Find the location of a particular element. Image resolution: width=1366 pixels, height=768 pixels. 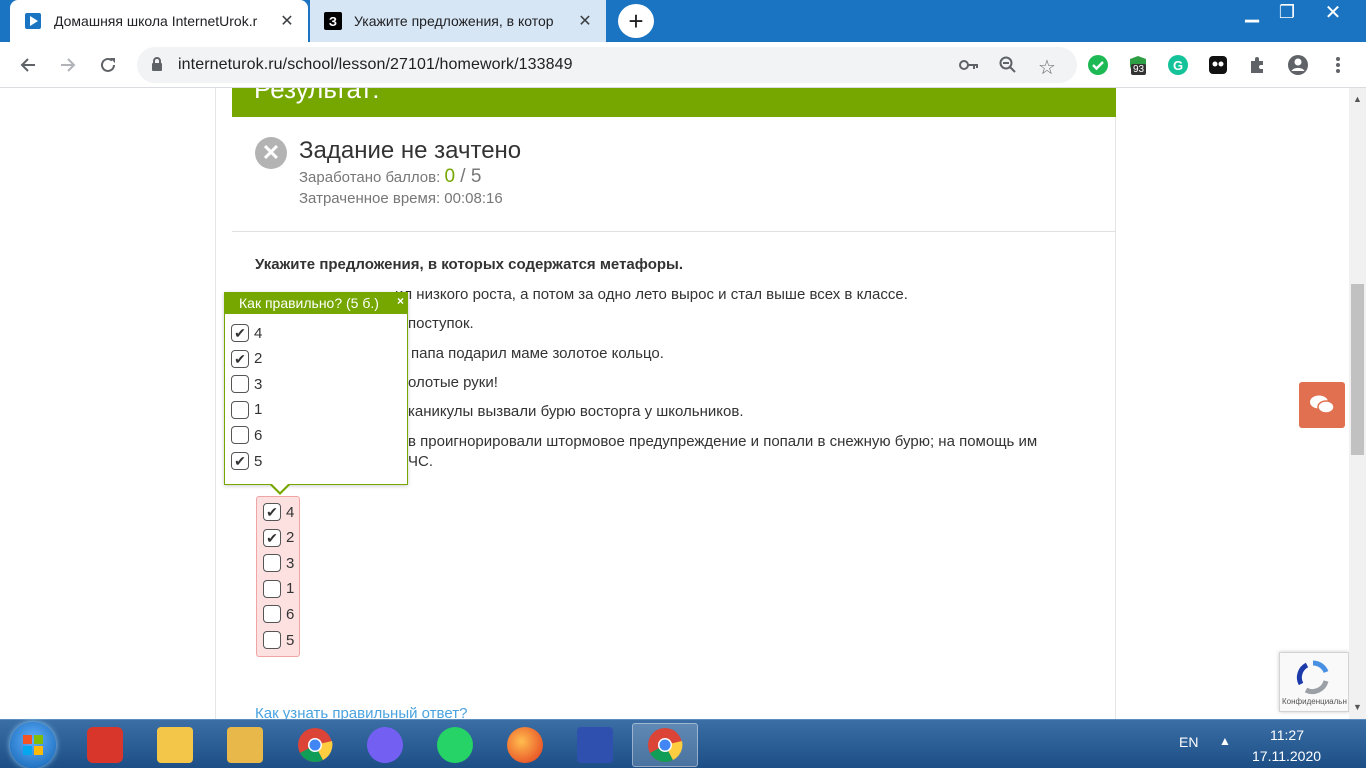

zoom-out-icon is located at coordinates (1008, 67).